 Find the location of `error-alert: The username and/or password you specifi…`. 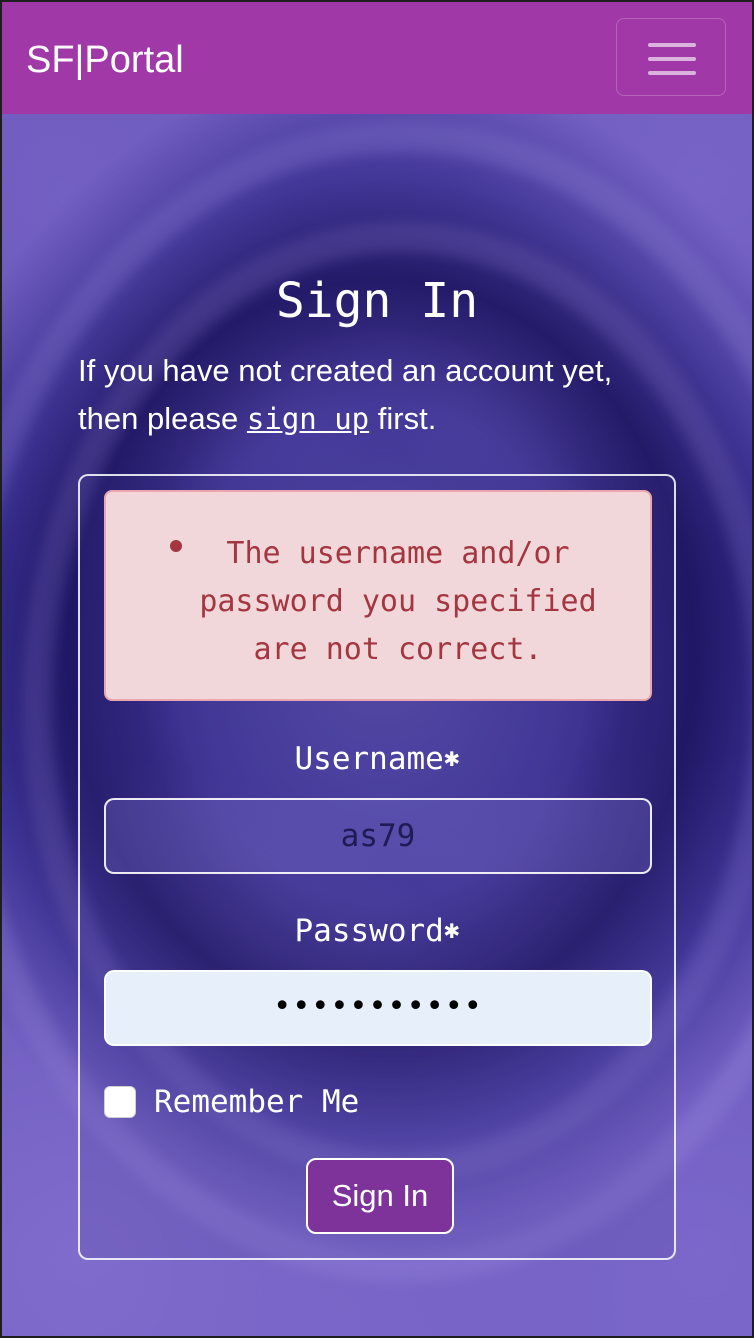

error-alert: The username and/or password you specifi… is located at coordinates (378, 595).